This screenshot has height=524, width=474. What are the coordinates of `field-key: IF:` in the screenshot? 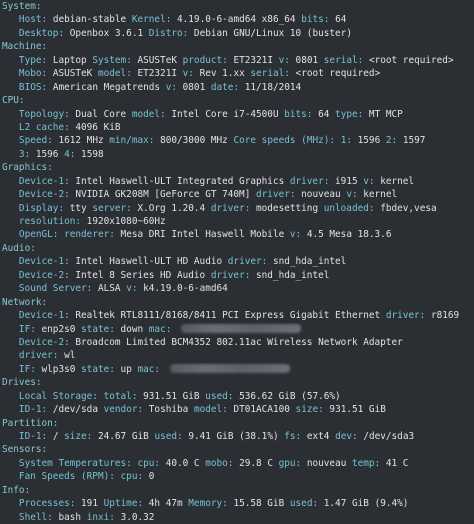 It's located at (22, 369).